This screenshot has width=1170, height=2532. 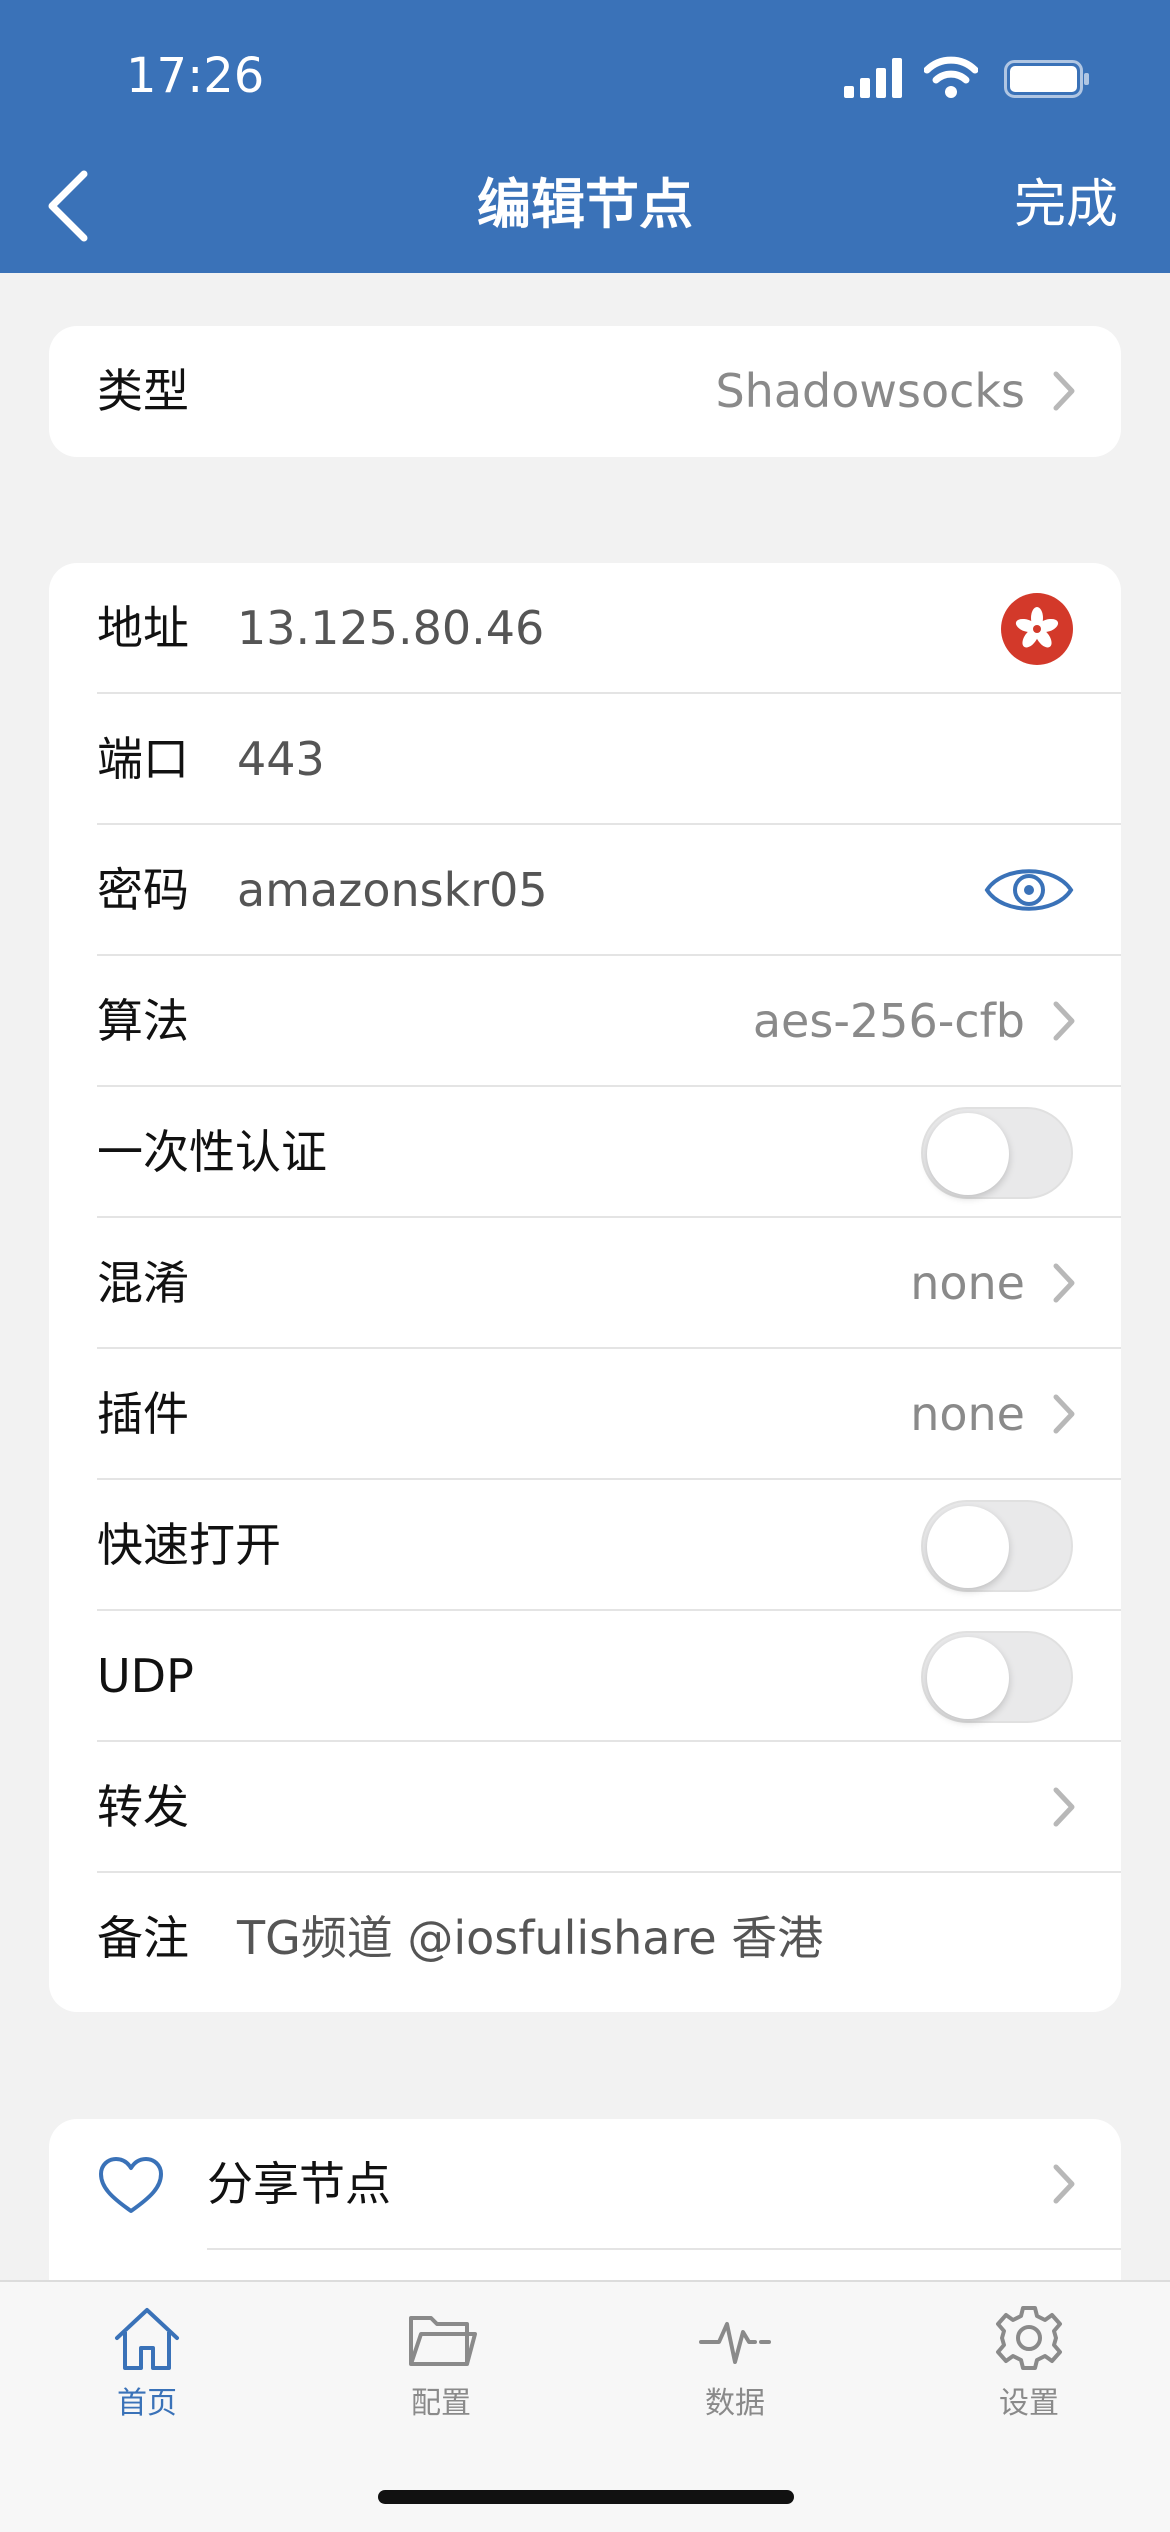 I want to click on tab-home: 首页, so click(x=147, y=2367).